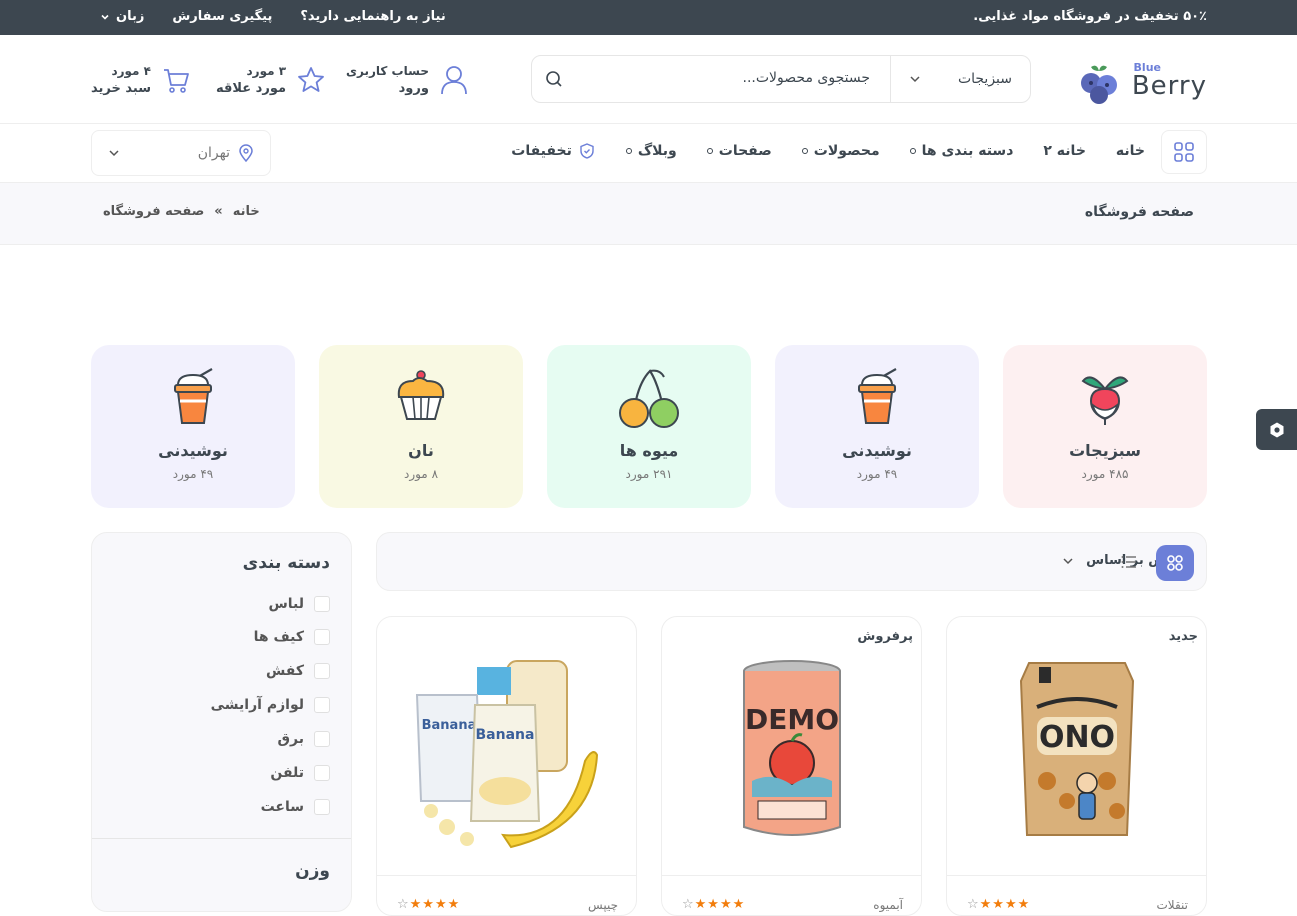 The image size is (1297, 916). I want to click on account-link: حساب کاربری ورود, so click(407, 80).